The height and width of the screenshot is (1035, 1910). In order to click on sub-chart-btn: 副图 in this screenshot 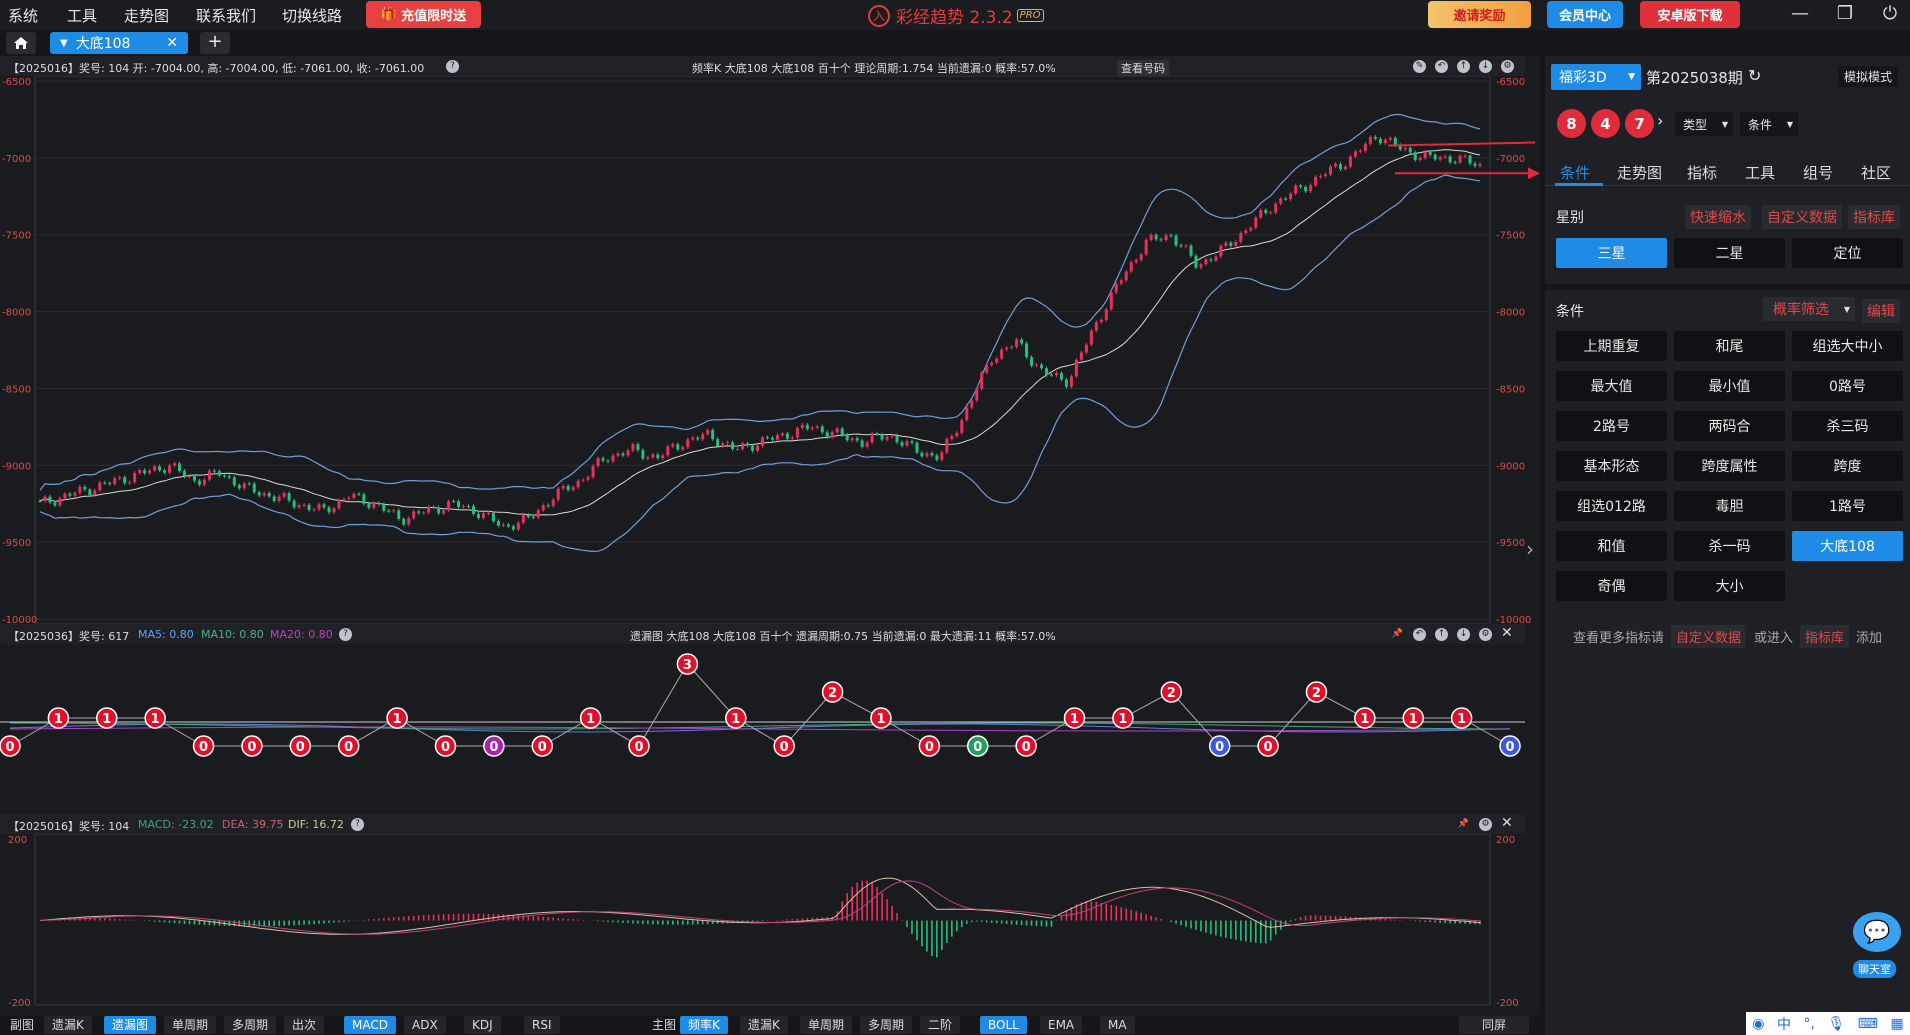, I will do `click(22, 1025)`.